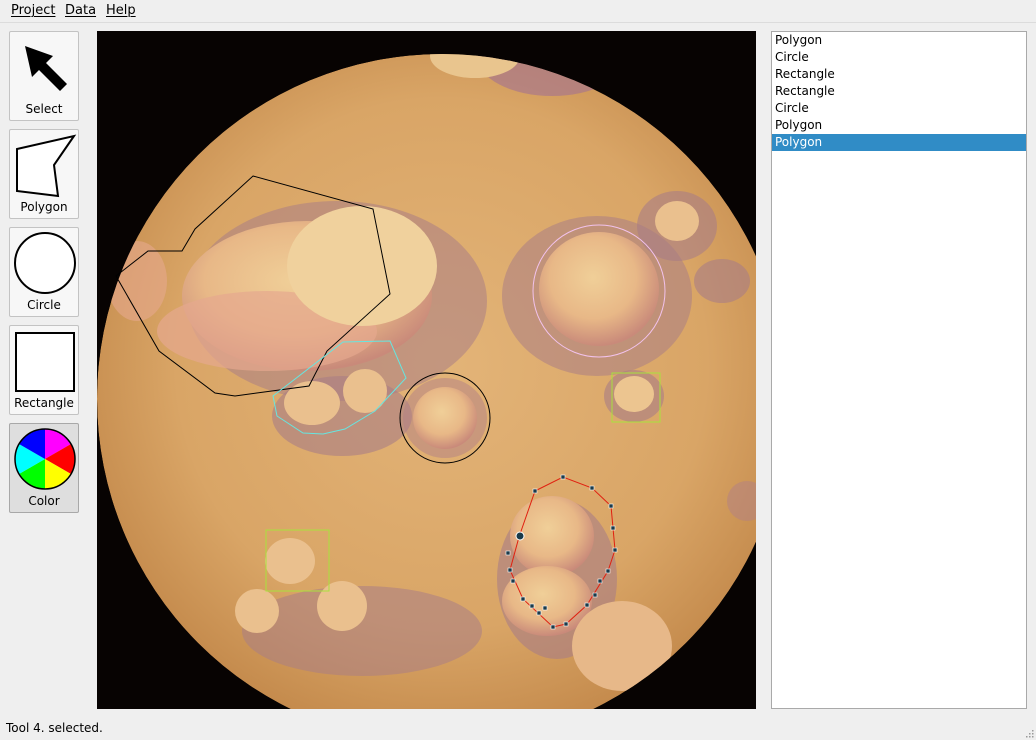 This screenshot has width=1036, height=740. Describe the element at coordinates (44, 207) in the screenshot. I see `polygon-tool-label: Polygon` at that location.